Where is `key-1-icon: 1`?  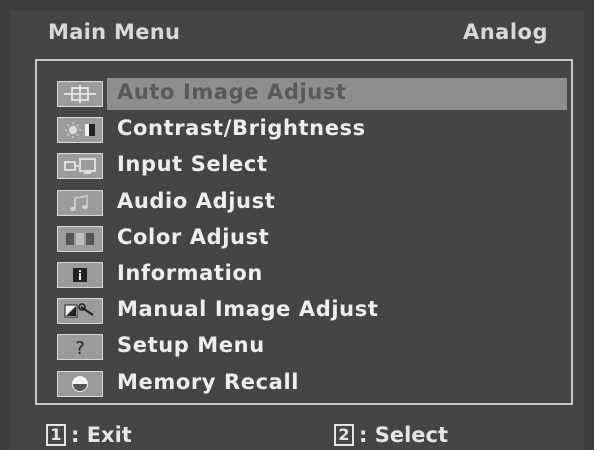 key-1-icon: 1 is located at coordinates (56, 435).